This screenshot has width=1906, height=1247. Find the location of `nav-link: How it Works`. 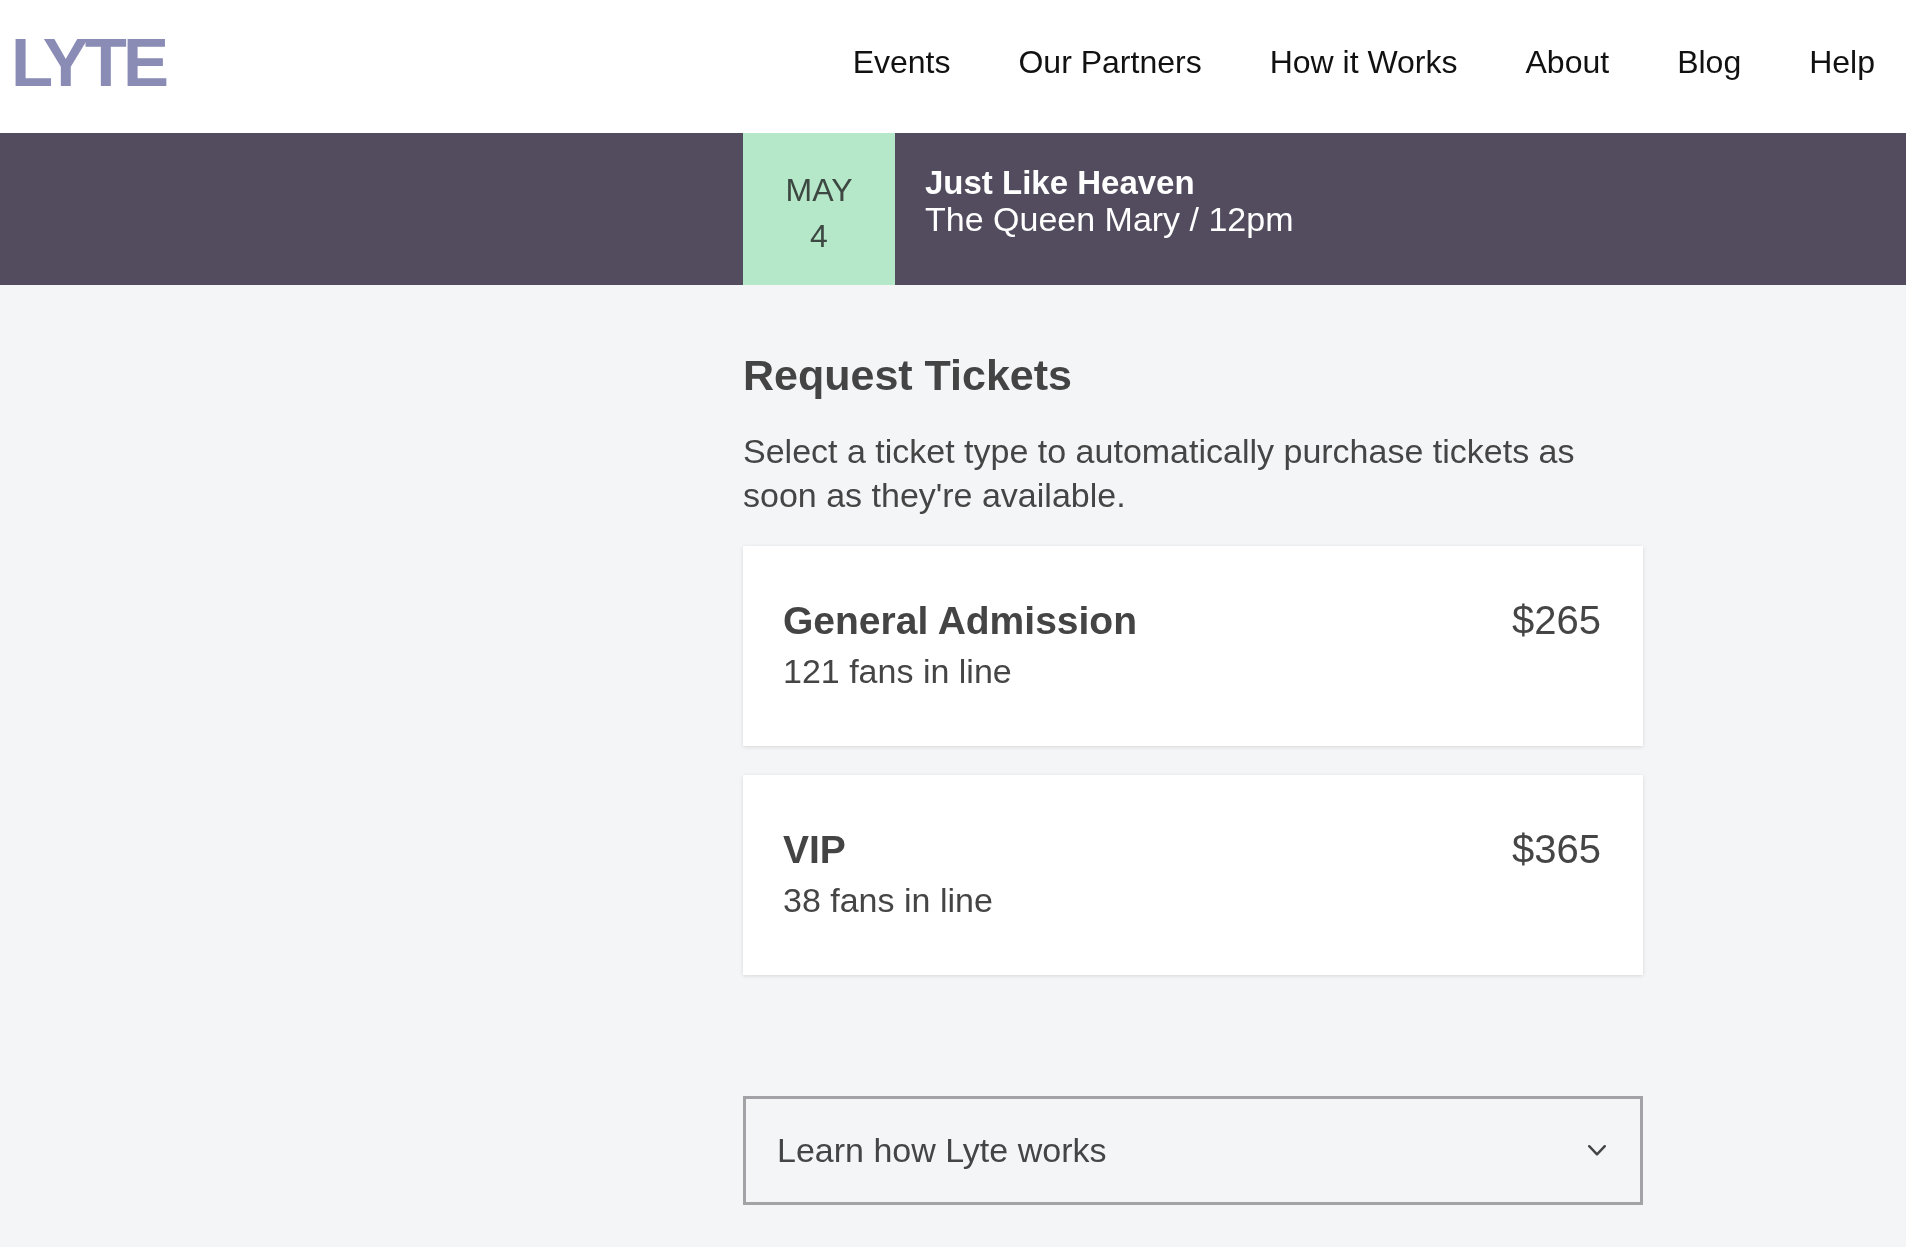

nav-link: How it Works is located at coordinates (1363, 62).